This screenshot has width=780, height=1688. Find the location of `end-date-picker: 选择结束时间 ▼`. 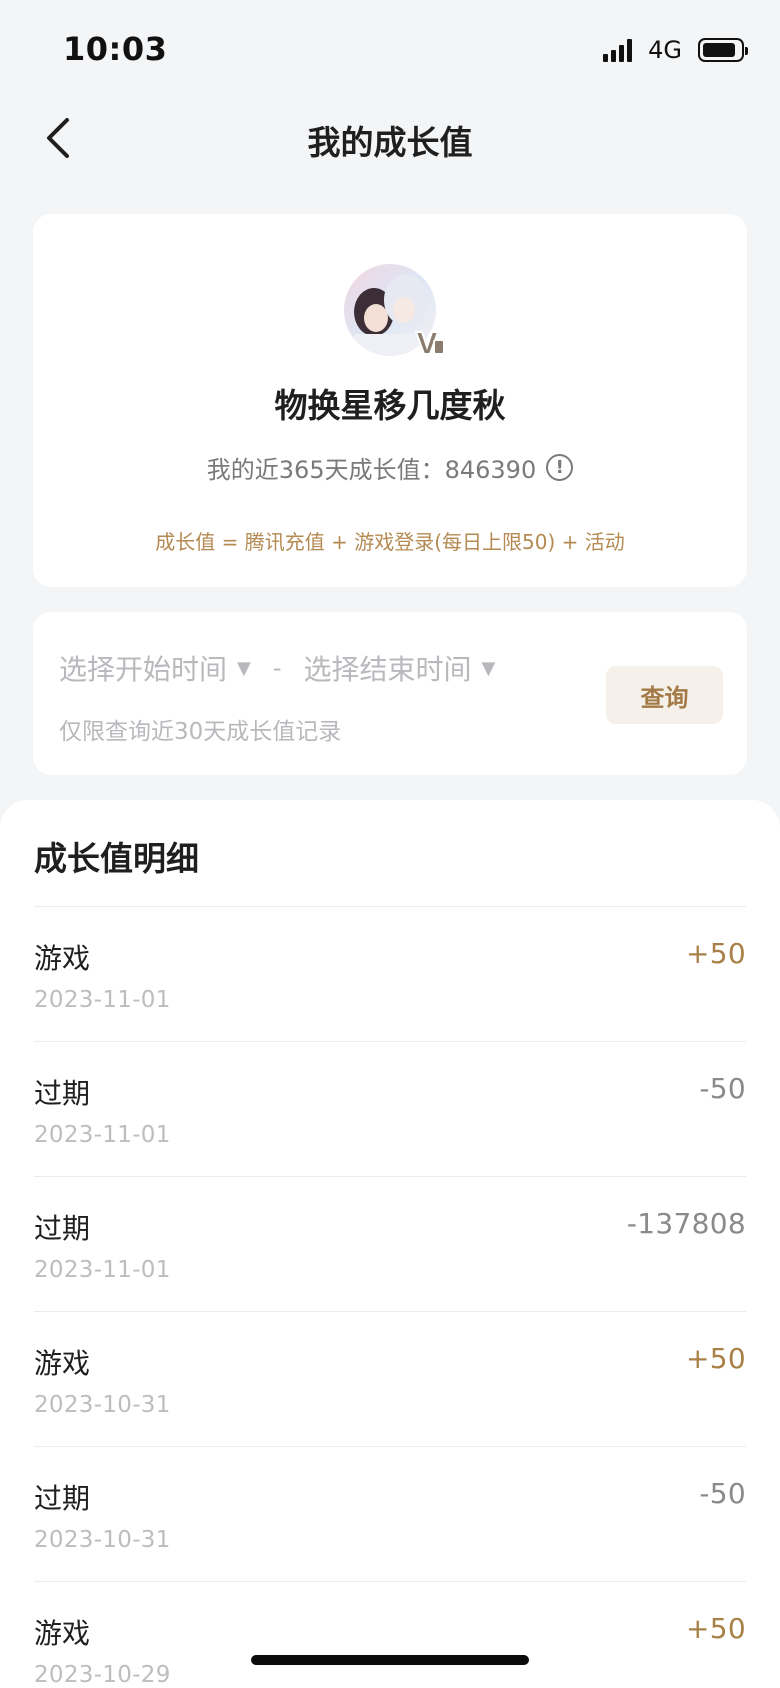

end-date-picker: 选择结束时间 ▼ is located at coordinates (400, 668).